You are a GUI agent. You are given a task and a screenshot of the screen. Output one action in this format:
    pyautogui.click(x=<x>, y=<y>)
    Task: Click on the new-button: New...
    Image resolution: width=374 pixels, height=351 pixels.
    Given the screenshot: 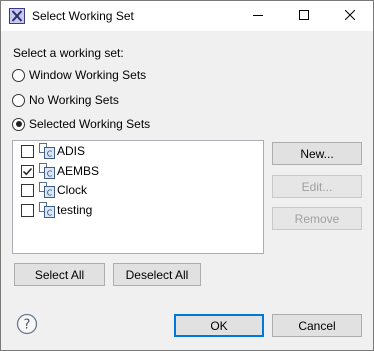 What is the action you would take?
    pyautogui.click(x=317, y=153)
    